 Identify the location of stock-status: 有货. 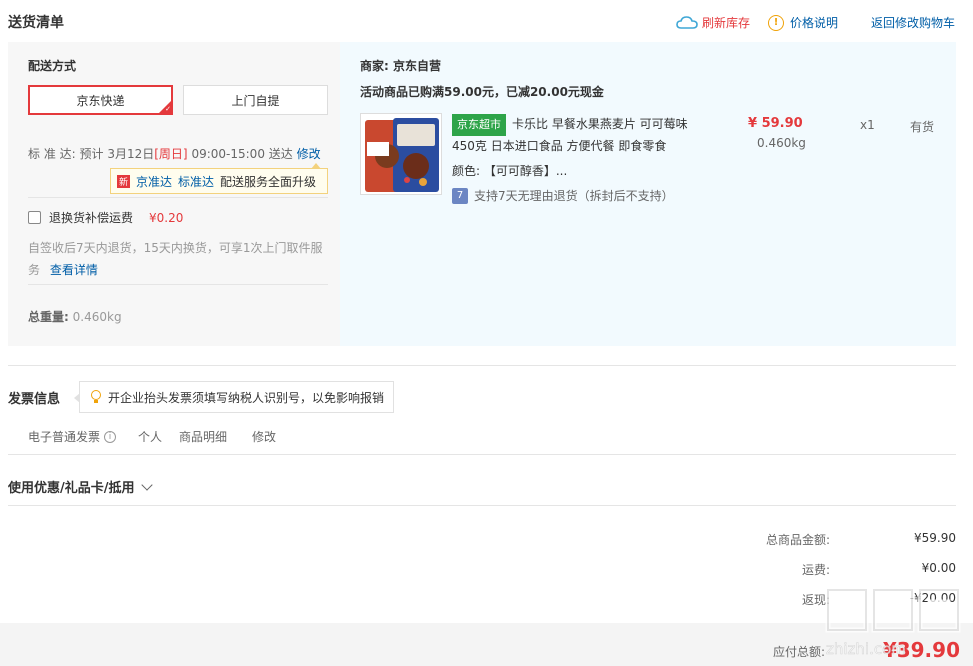
(922, 127).